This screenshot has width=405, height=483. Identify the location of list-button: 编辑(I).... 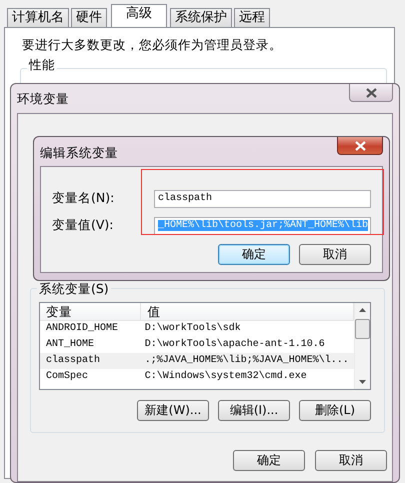
(254, 410).